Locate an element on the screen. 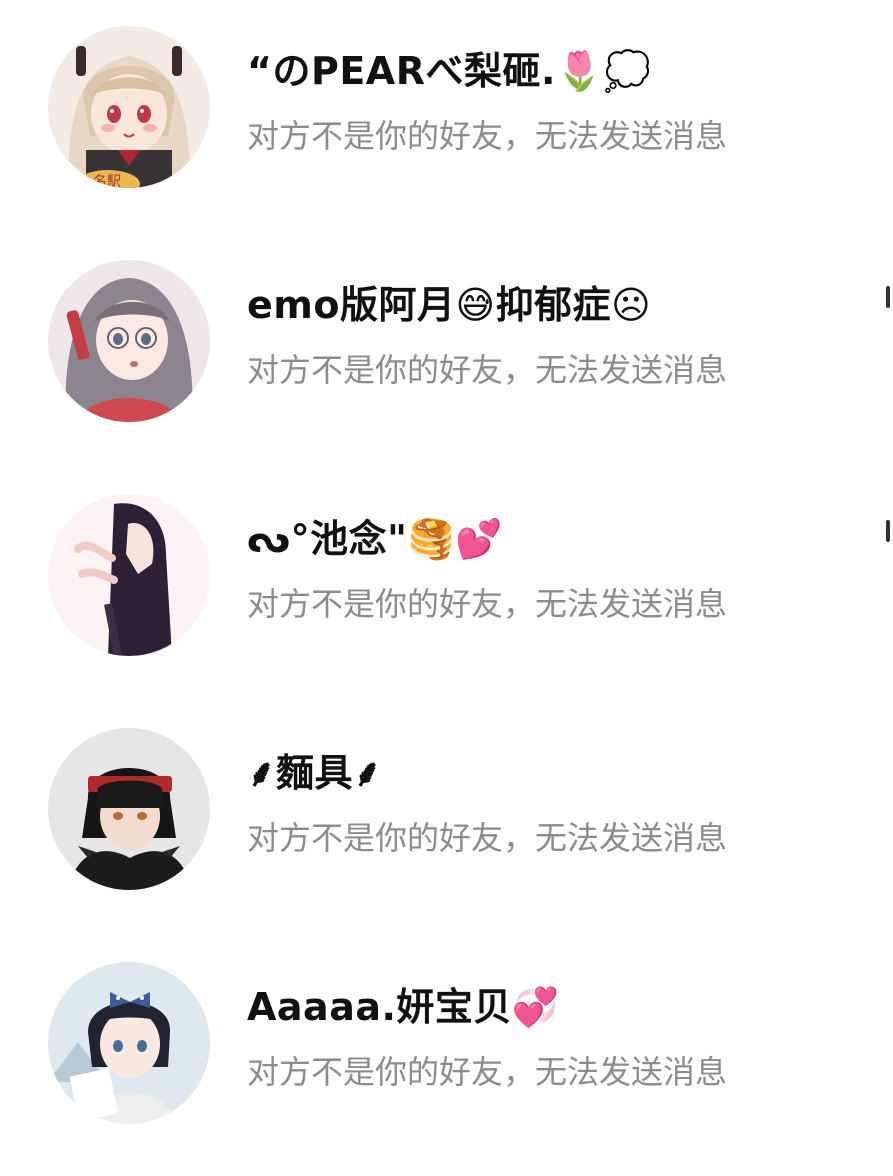 This screenshot has height=1176, width=893. contact-name: “のPEARべ梨砸.🌷💭 is located at coordinates (449, 71).